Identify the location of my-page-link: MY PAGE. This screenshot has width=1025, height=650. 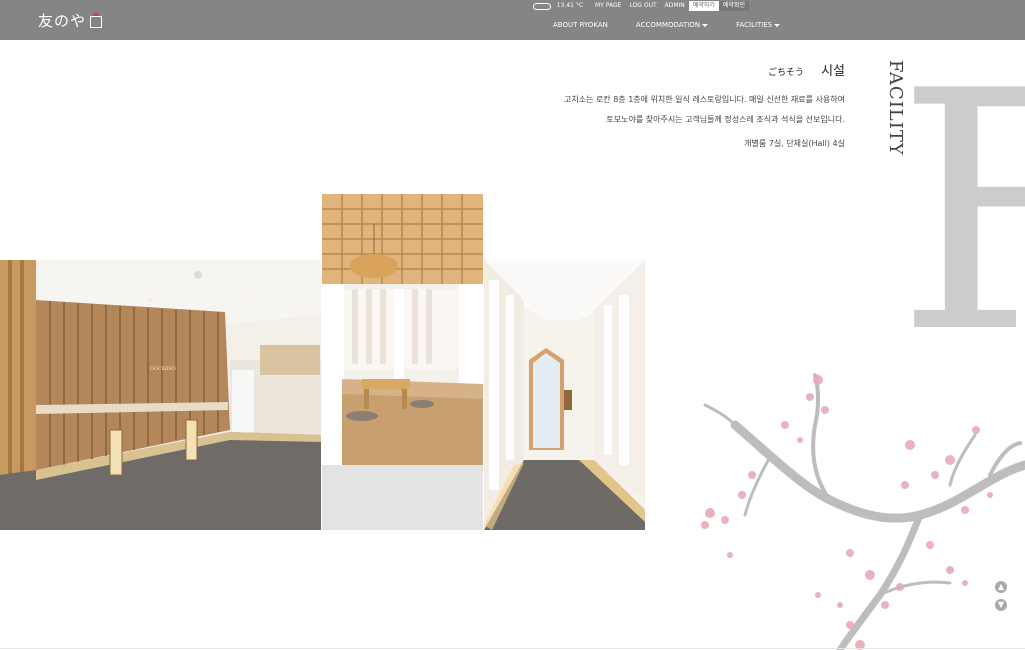
(608, 6).